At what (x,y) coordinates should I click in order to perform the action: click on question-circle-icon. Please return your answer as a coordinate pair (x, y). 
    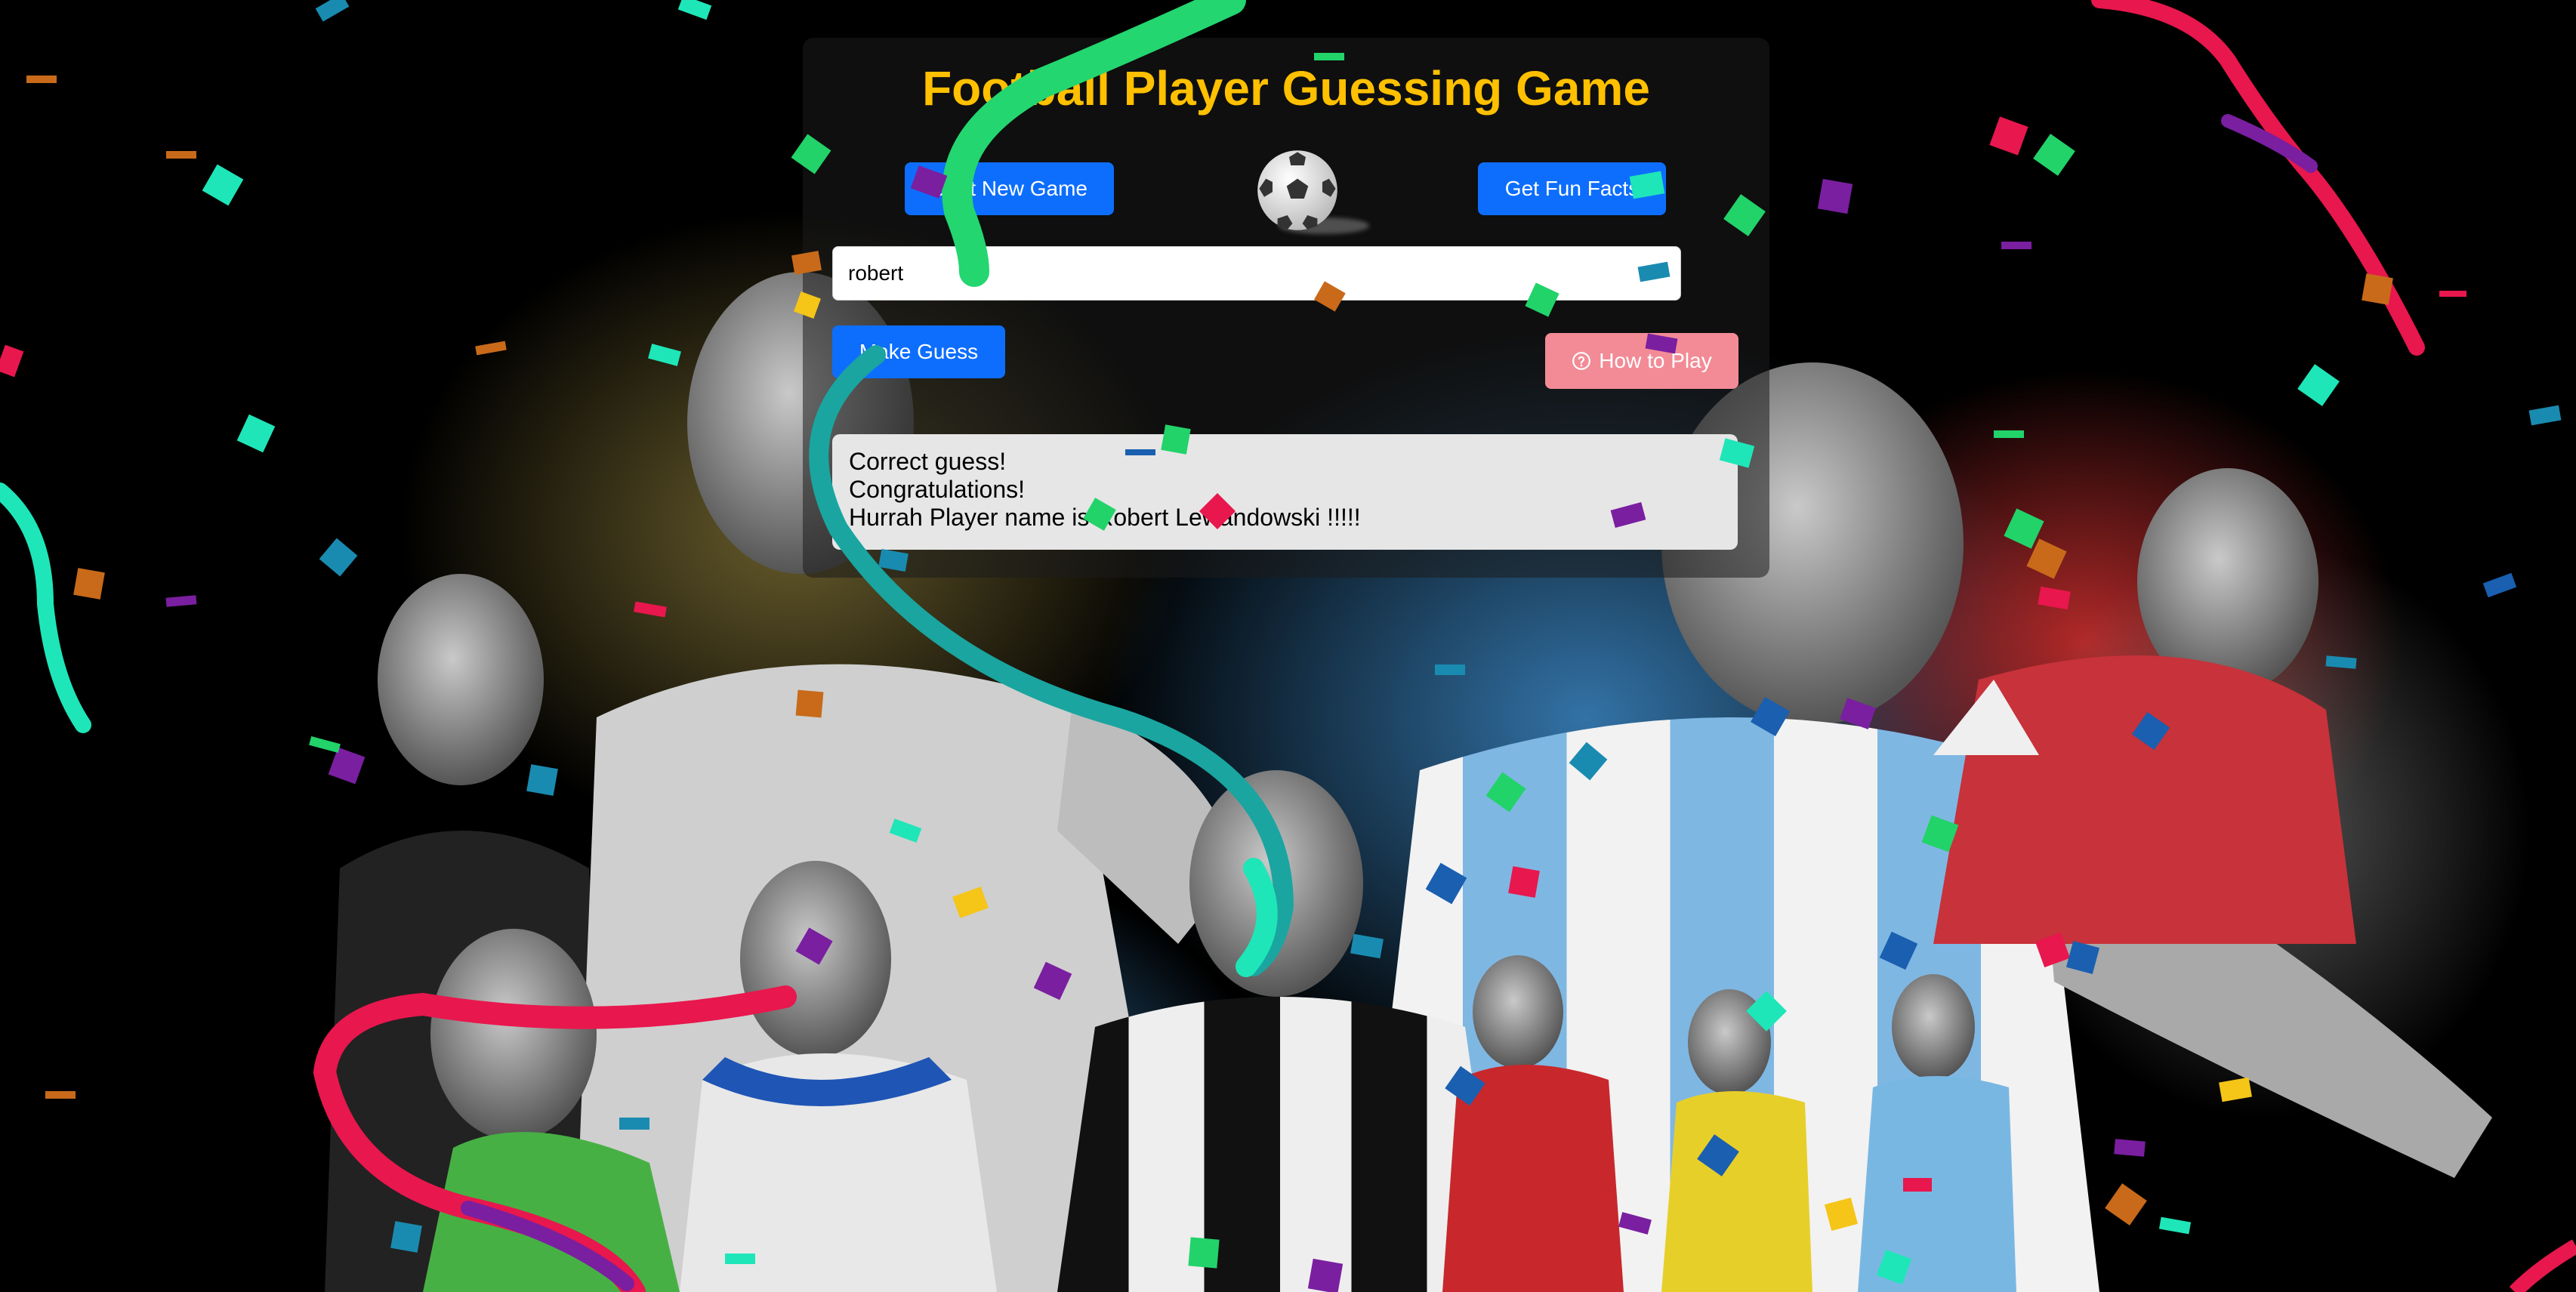
    Looking at the image, I should click on (1581, 361).